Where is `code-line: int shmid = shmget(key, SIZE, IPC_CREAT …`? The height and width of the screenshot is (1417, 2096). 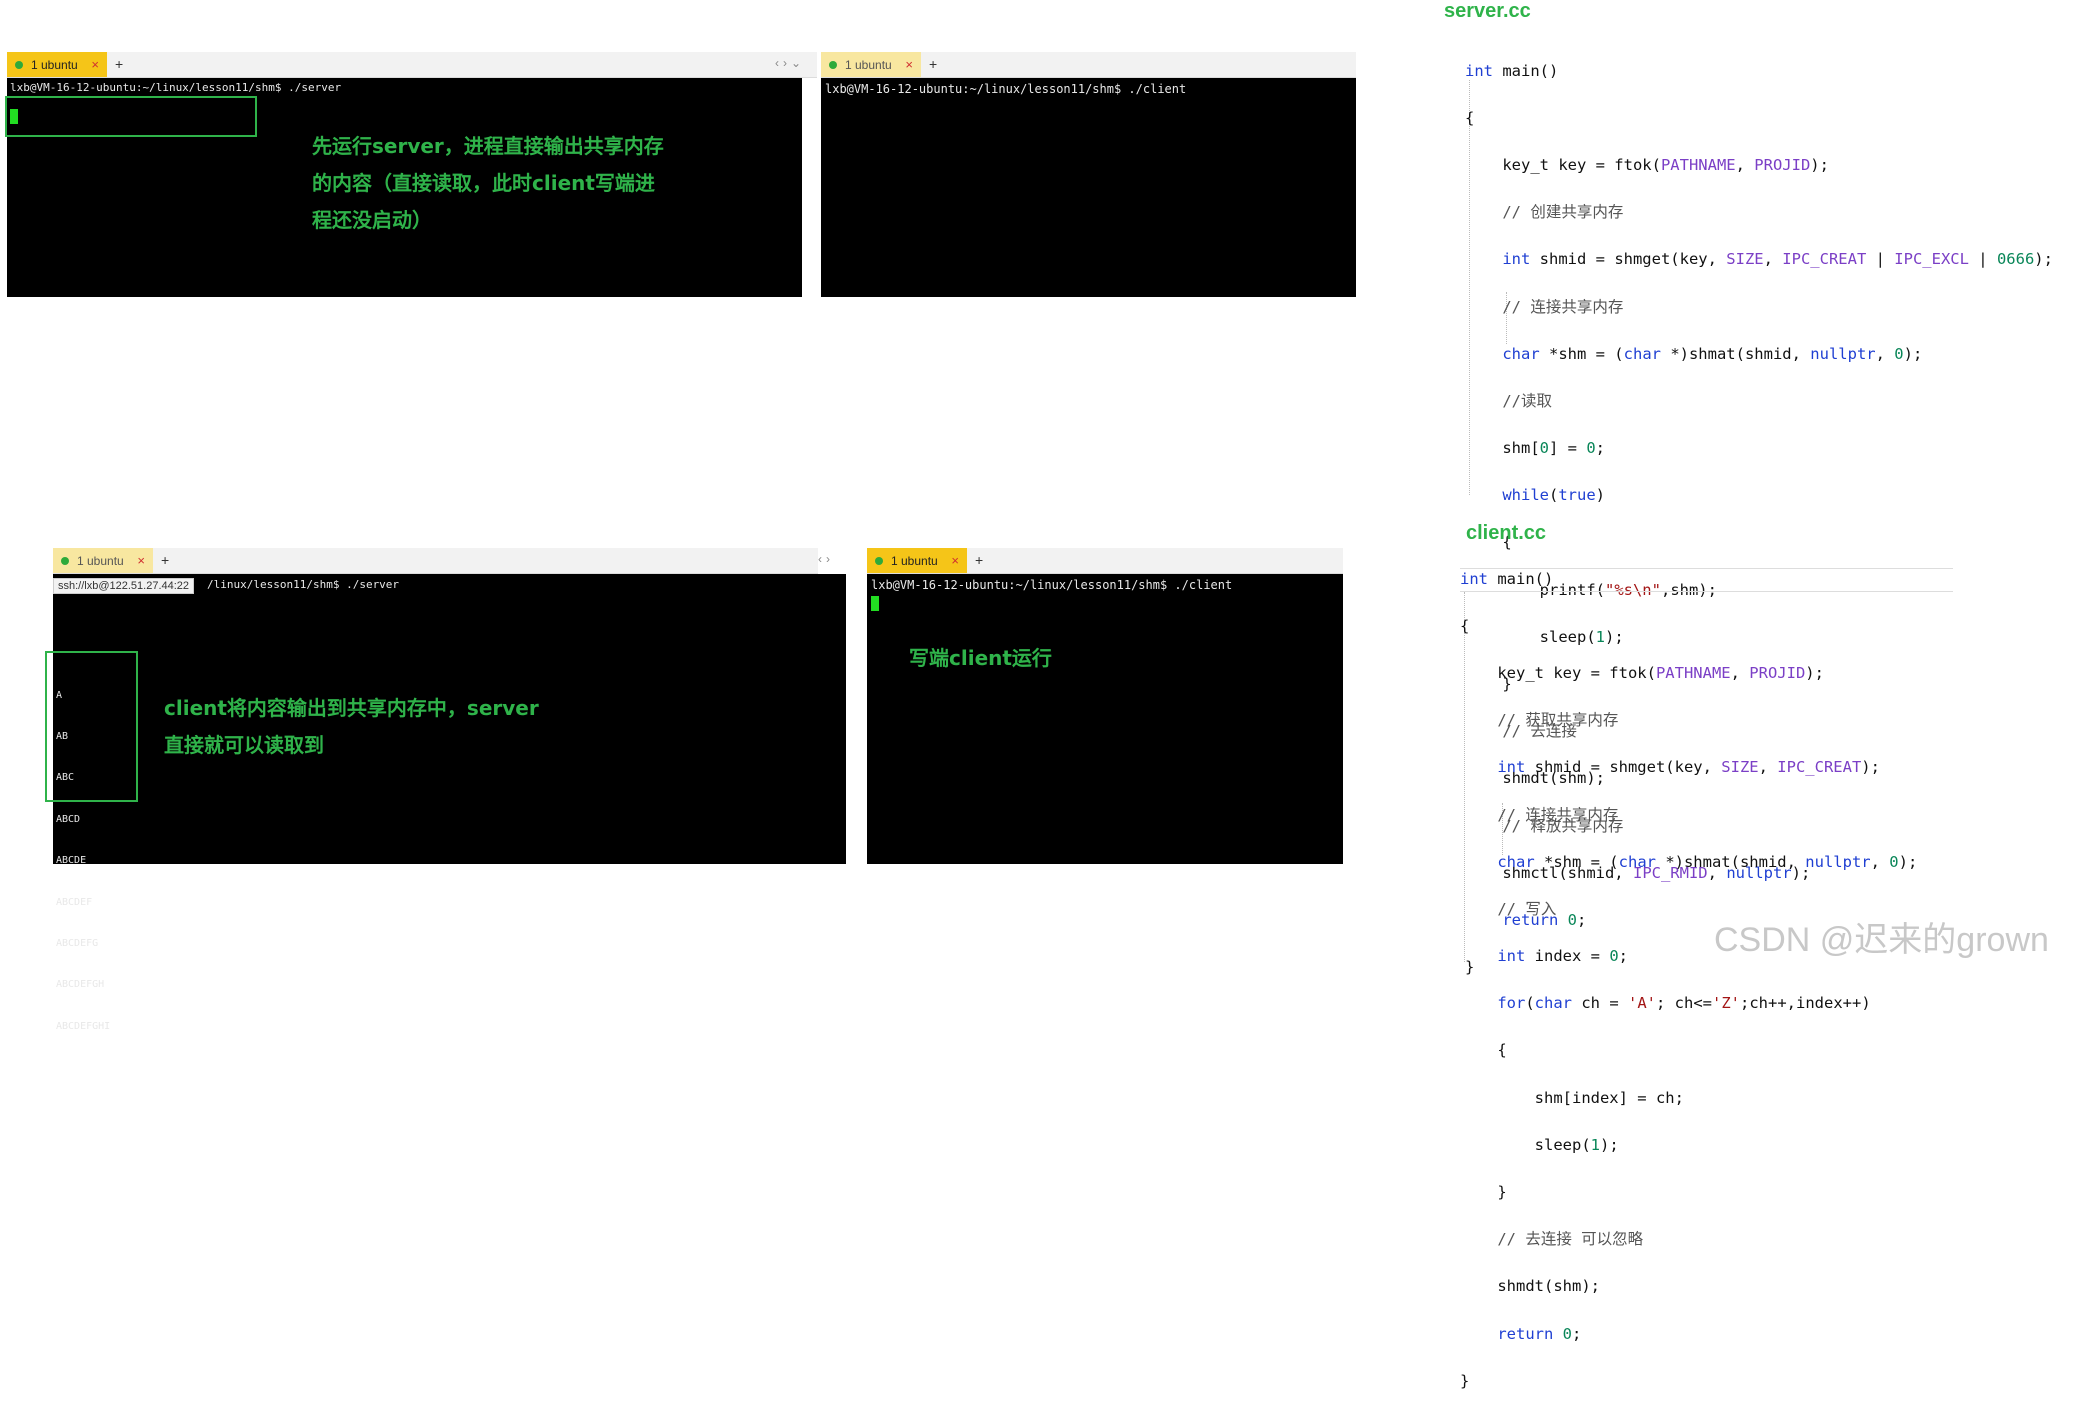
code-line: int shmid = shmget(key, SIZE, IPC_CREAT … is located at coordinates (1777, 259).